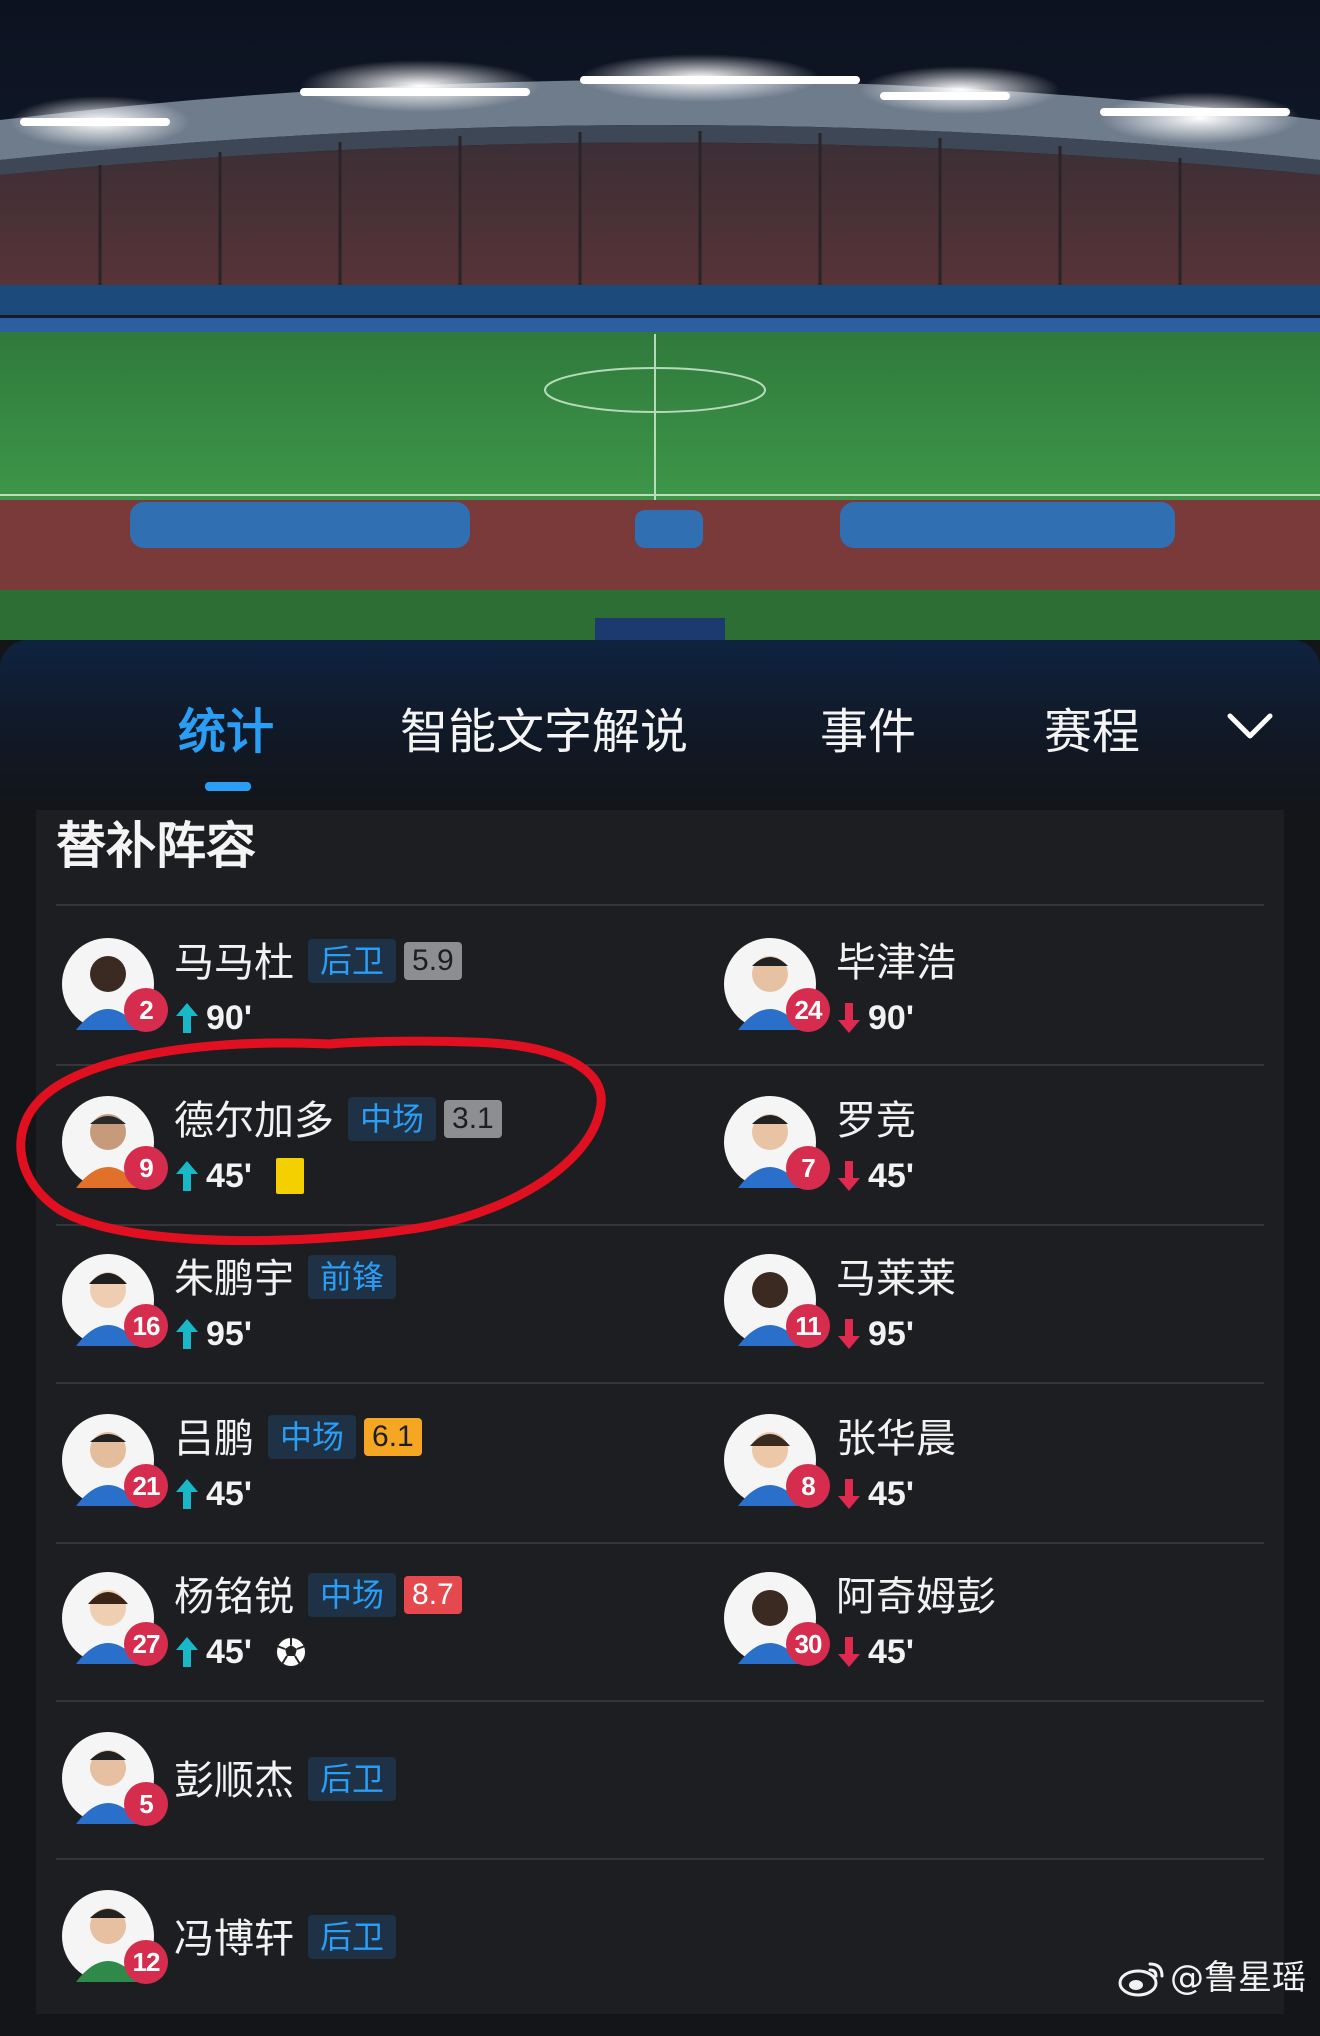 This screenshot has height=2036, width=1320. I want to click on player-item: 5 彭顺杰 后卫, so click(346, 1803).